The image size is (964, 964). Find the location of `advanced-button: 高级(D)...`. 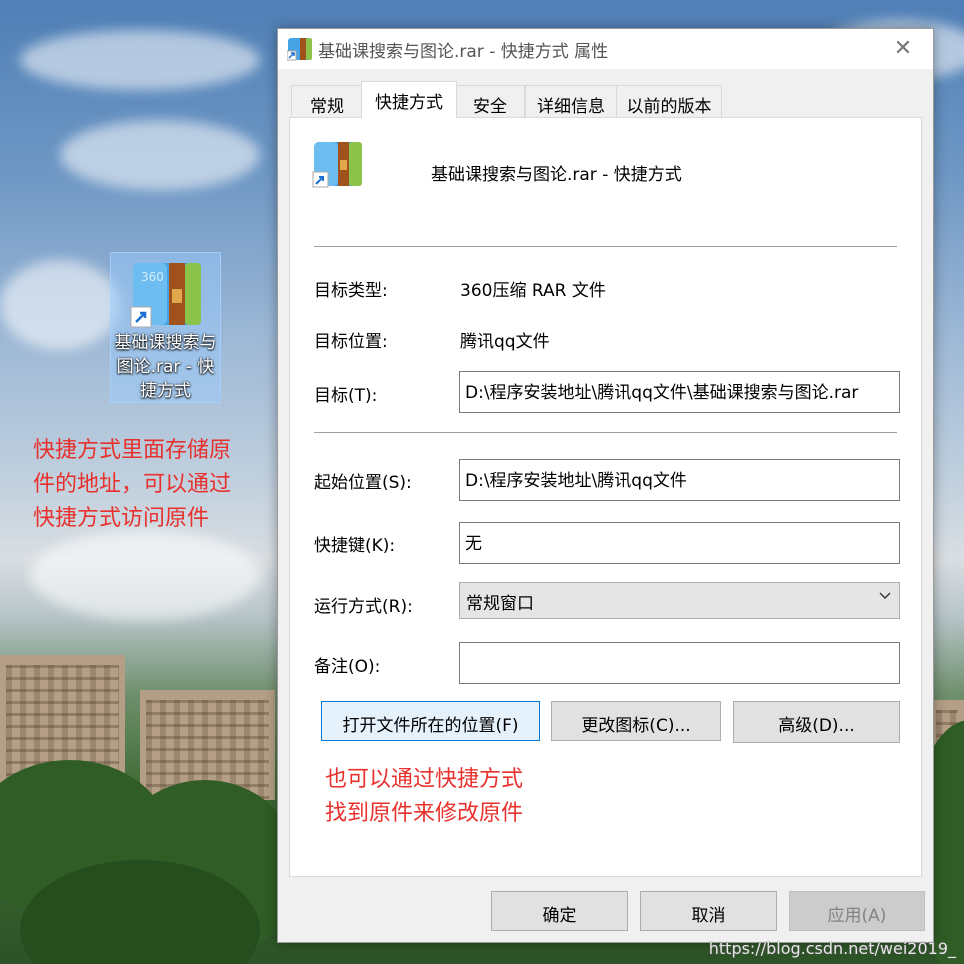

advanced-button: 高级(D)... is located at coordinates (816, 722).